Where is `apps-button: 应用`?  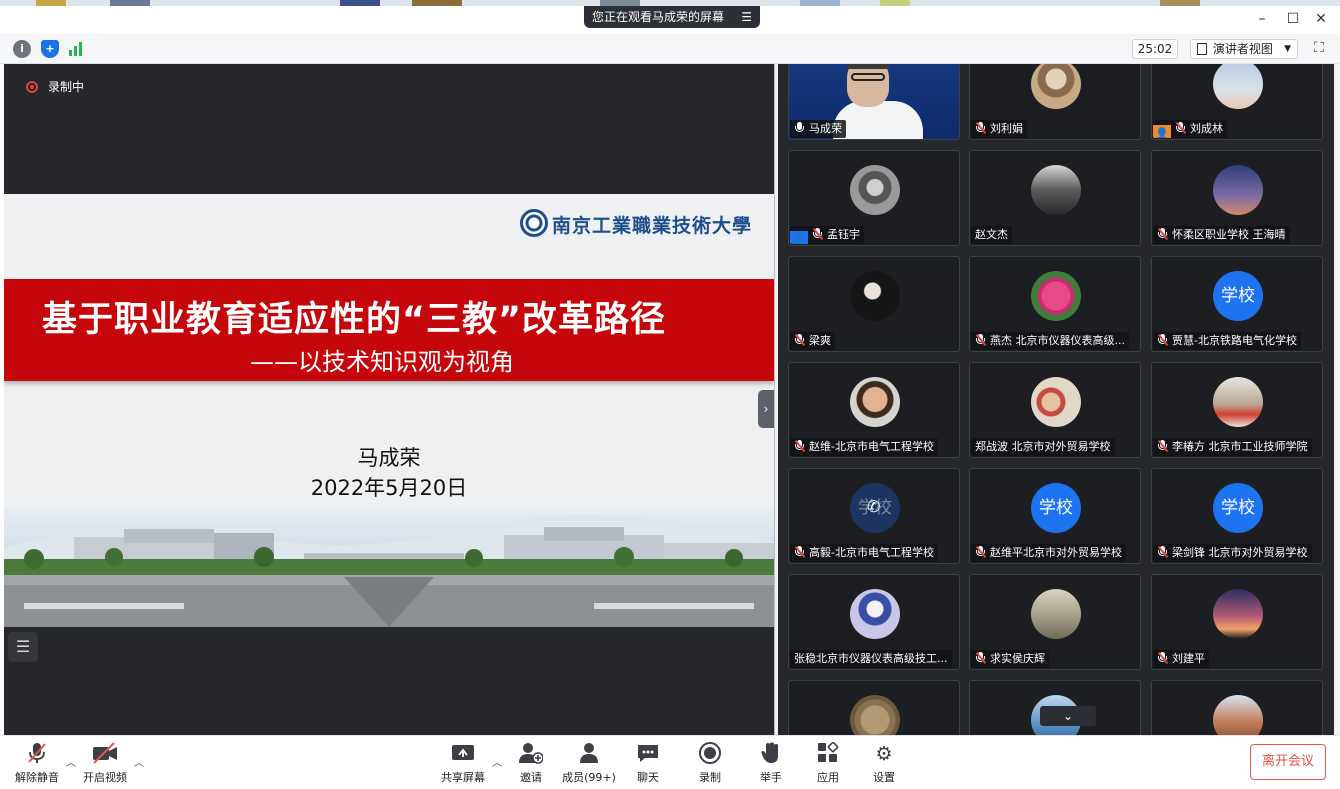 apps-button: 应用 is located at coordinates (828, 762).